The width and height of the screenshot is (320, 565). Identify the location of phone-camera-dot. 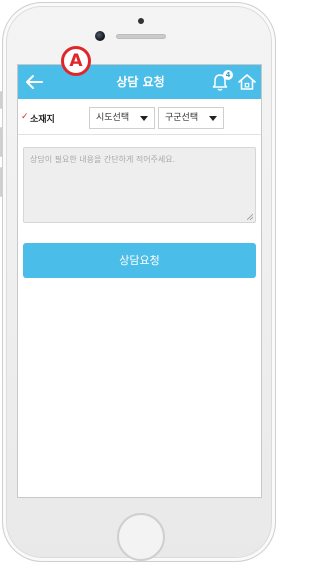
(141, 21).